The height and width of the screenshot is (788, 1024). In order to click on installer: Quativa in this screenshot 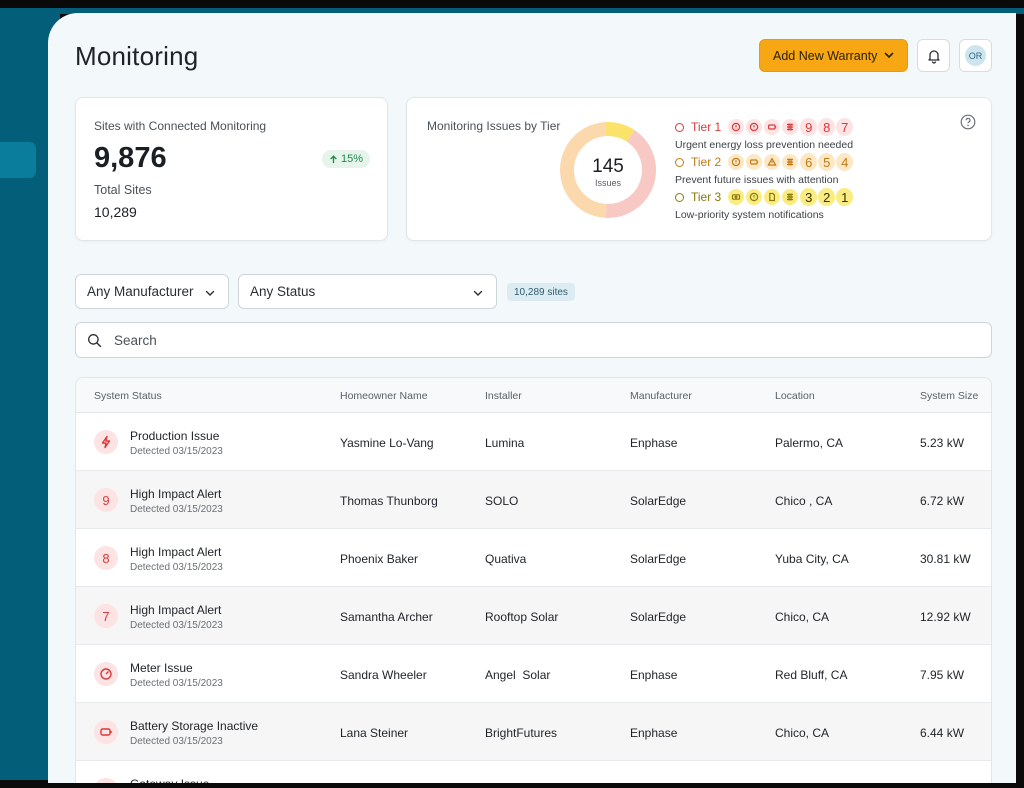, I will do `click(506, 559)`.